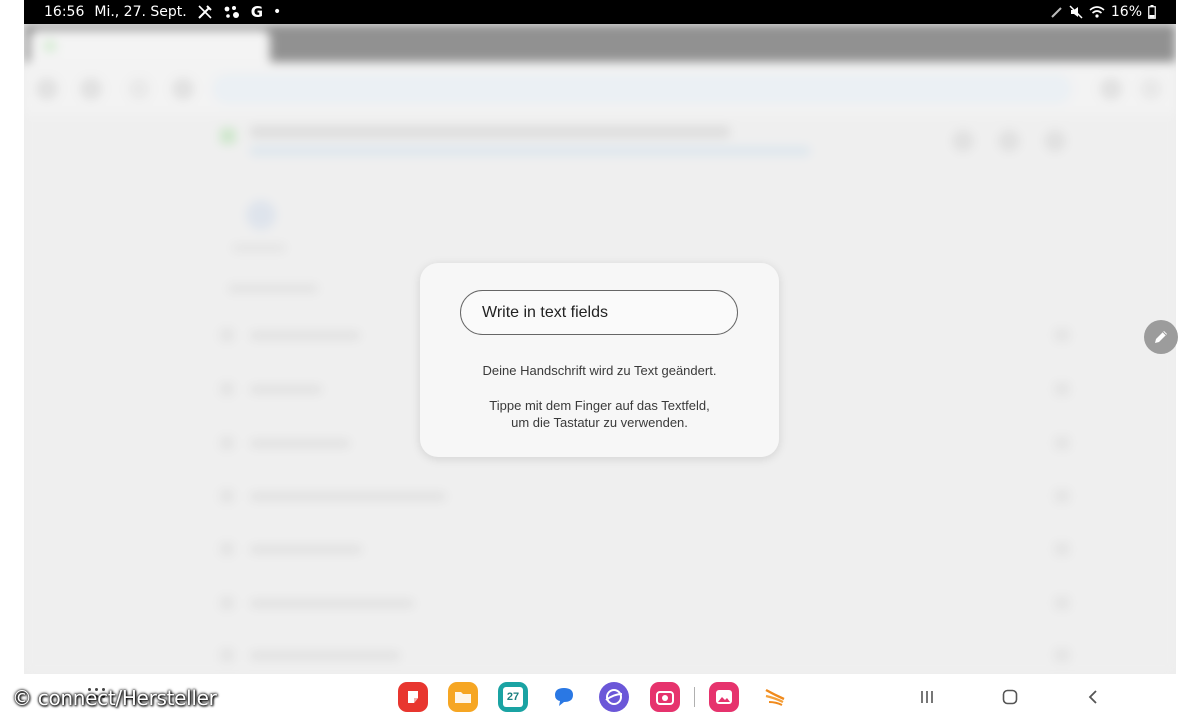 This screenshot has width=1200, height=720. What do you see at coordinates (1076, 12) in the screenshot?
I see `mute-icon` at bounding box center [1076, 12].